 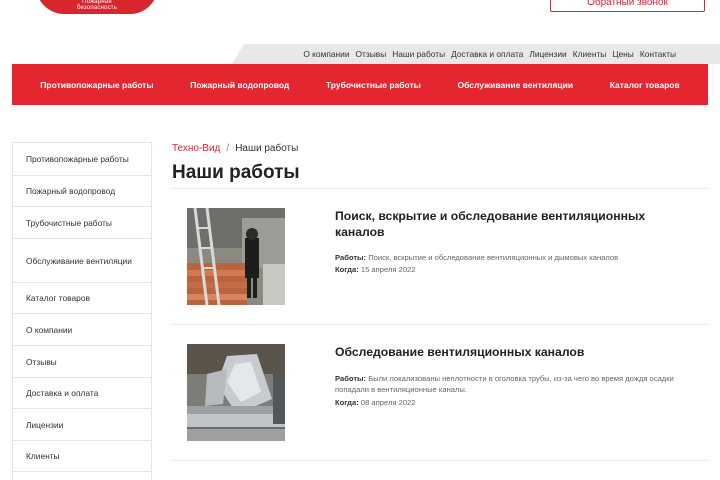 What do you see at coordinates (373, 85) in the screenshot?
I see `nav-chimney: Трубочистные работы` at bounding box center [373, 85].